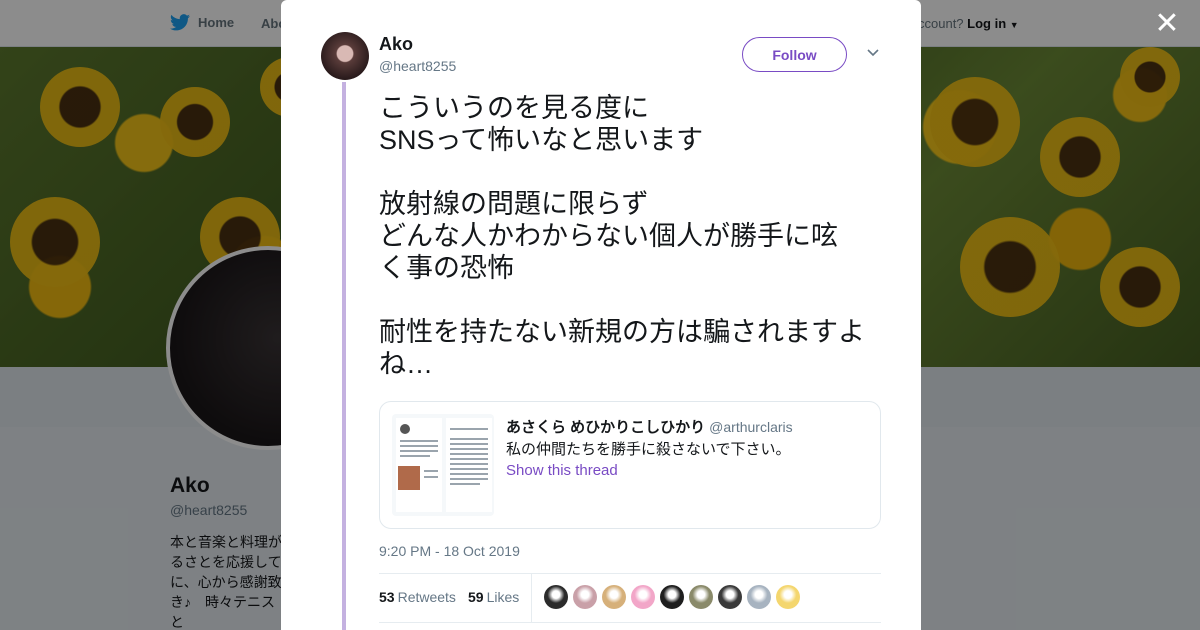 Image resolution: width=1200 pixels, height=630 pixels. What do you see at coordinates (503, 597) in the screenshot?
I see `likes-label: Likes` at bounding box center [503, 597].